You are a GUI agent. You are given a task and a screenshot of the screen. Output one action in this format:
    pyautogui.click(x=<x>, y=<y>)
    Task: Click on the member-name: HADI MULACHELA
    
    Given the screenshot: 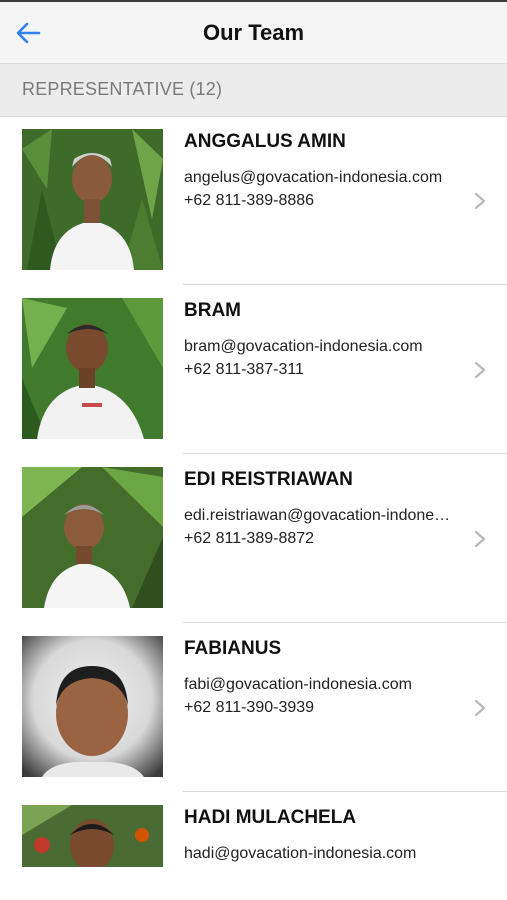 What is the action you would take?
    pyautogui.click(x=270, y=817)
    